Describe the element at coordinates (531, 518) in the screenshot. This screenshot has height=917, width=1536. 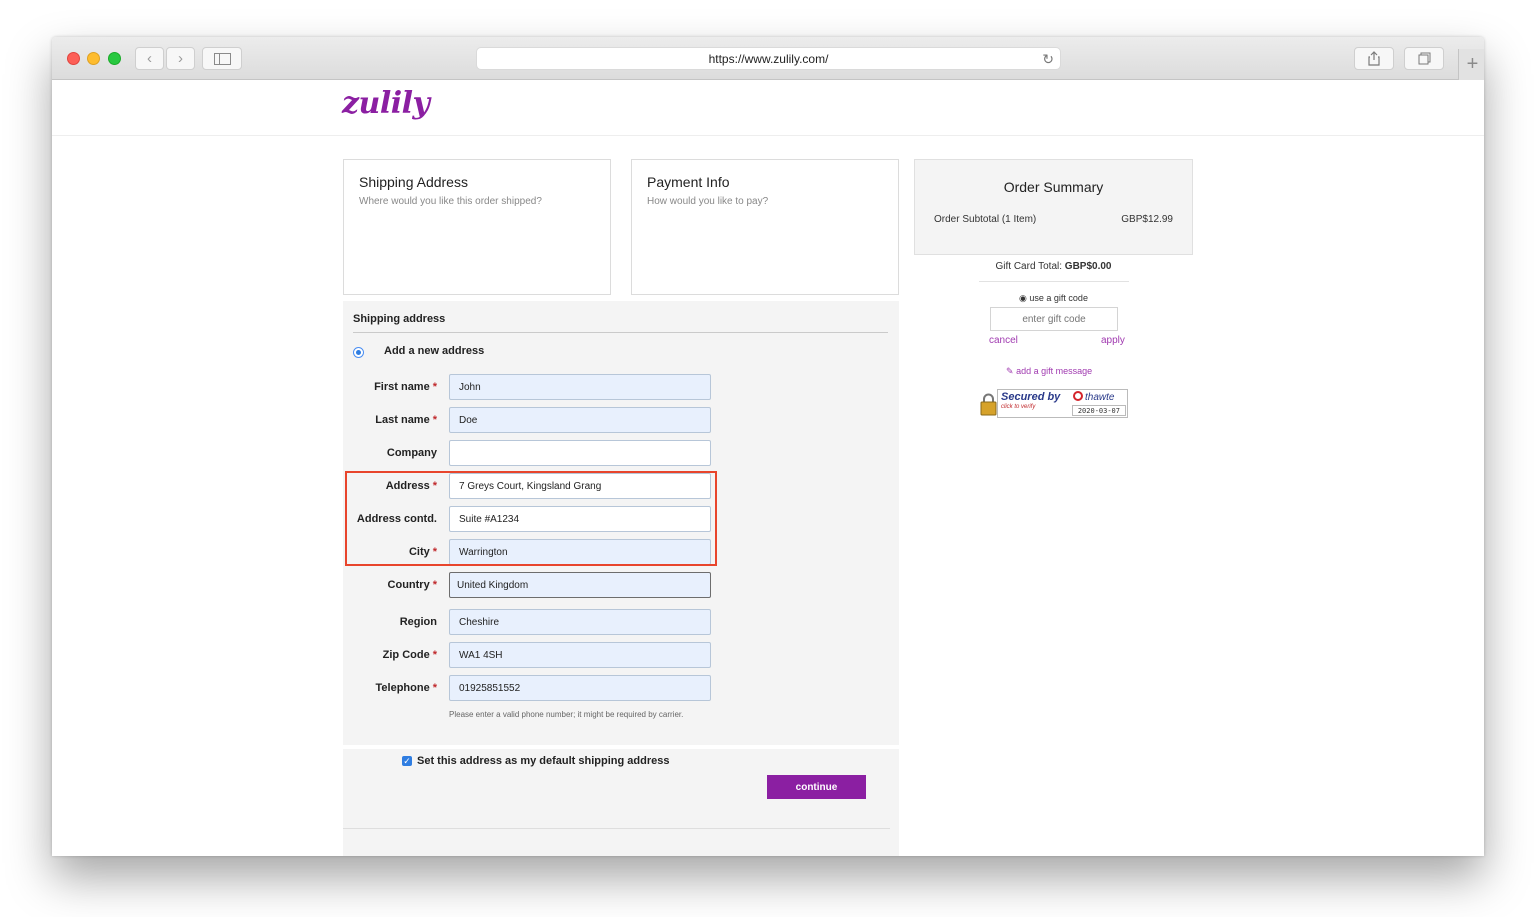
I see `address-highlight-box` at that location.